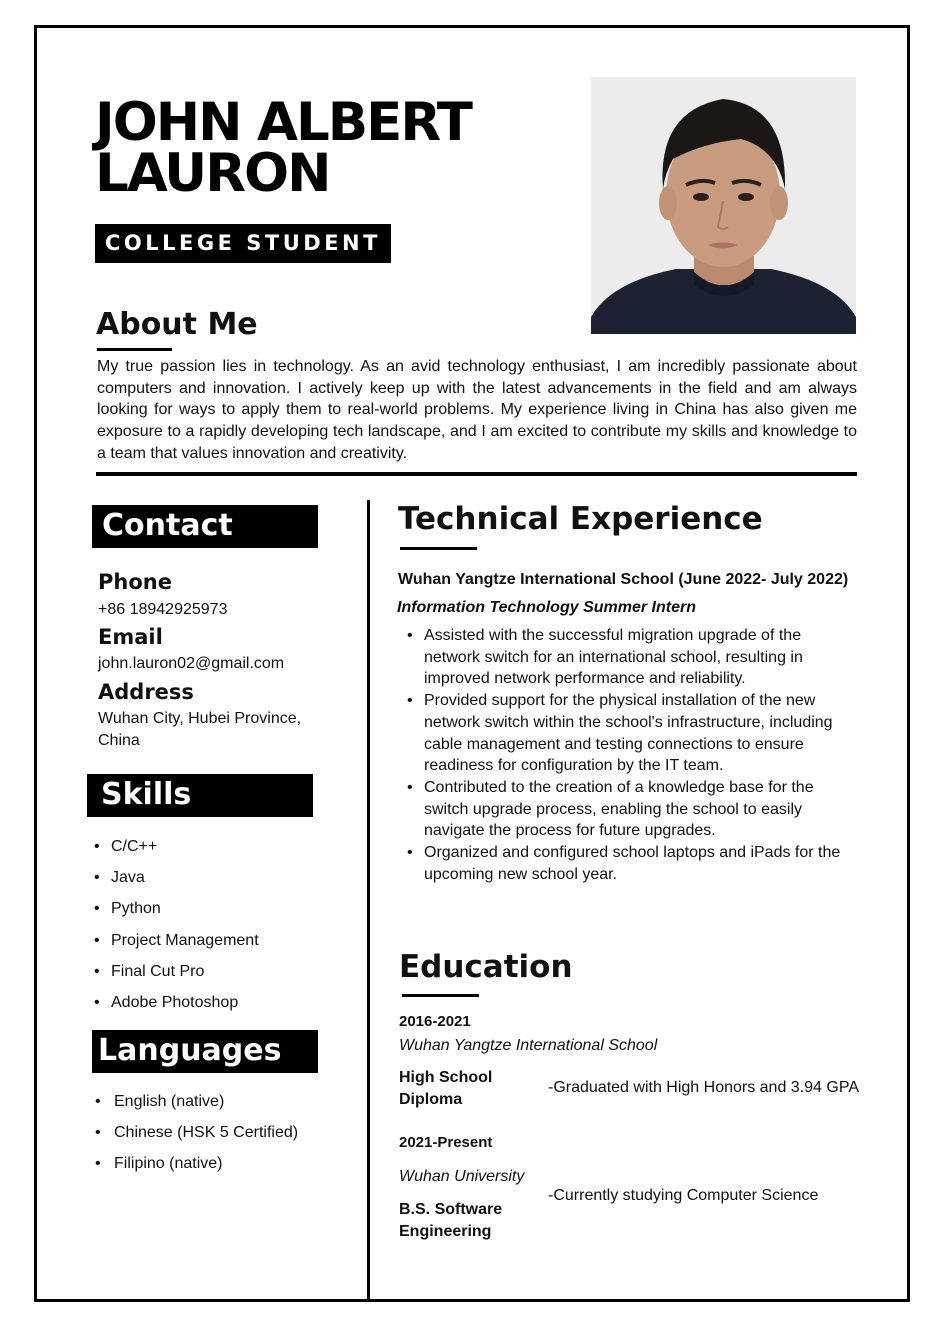 The image size is (952, 1340). Describe the element at coordinates (486, 967) in the screenshot. I see `education-heading: Education` at that location.